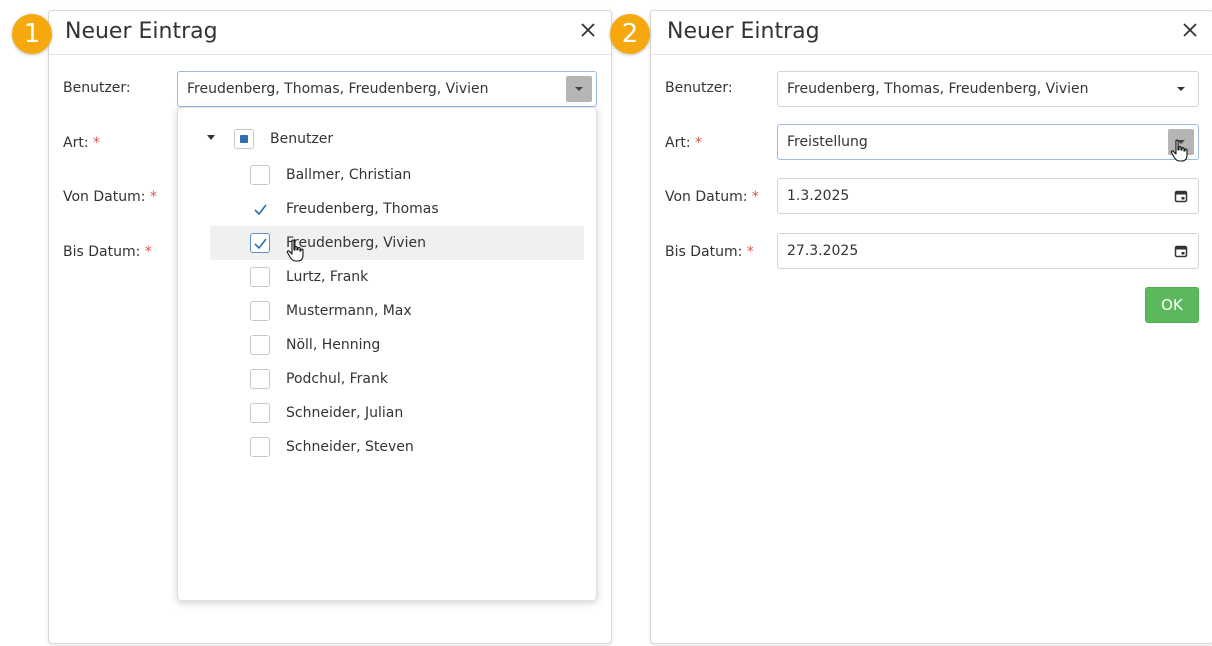 This screenshot has width=1212, height=646. I want to click on tree-item-schneider-julian: Schneider, Julian, so click(397, 413).